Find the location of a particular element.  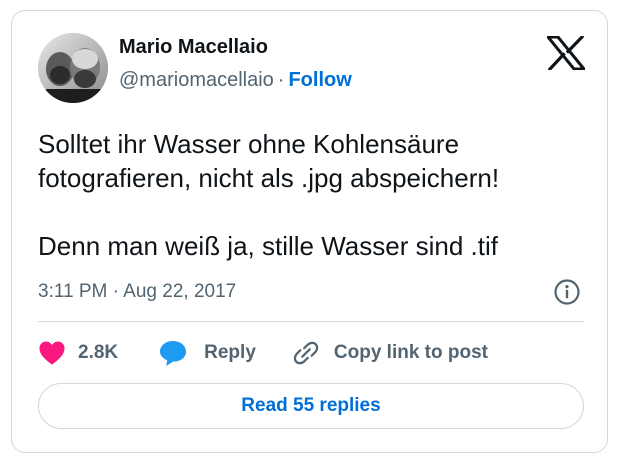

reply-button: Reply is located at coordinates (207, 353).